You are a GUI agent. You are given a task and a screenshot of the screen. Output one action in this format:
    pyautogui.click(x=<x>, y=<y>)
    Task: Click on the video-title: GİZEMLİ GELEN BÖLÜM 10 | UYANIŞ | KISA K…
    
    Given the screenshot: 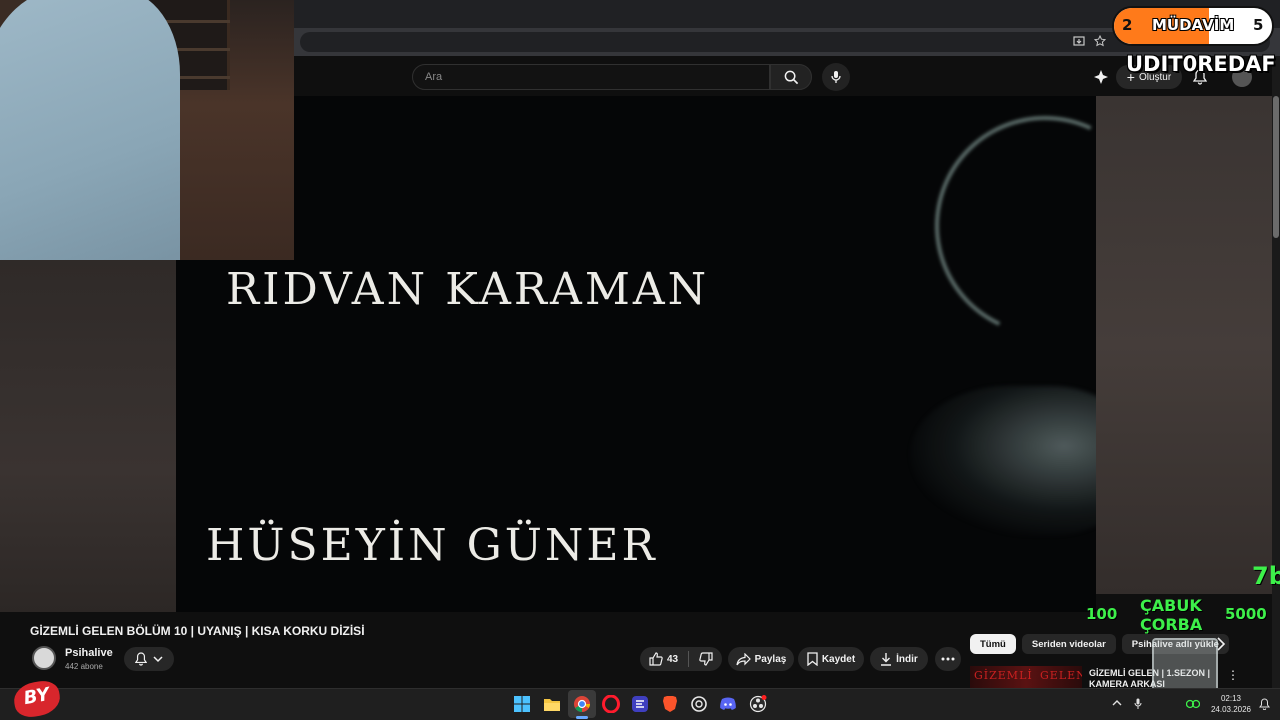 What is the action you would take?
    pyautogui.click(x=197, y=631)
    